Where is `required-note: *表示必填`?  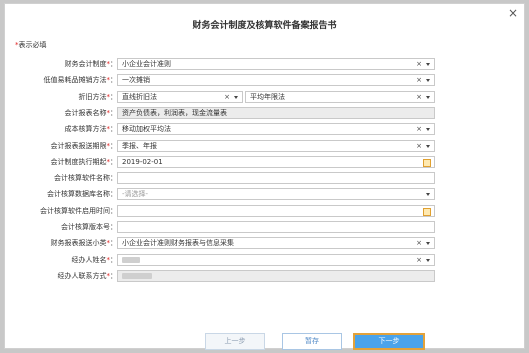
required-note: *表示必填 is located at coordinates (31, 45).